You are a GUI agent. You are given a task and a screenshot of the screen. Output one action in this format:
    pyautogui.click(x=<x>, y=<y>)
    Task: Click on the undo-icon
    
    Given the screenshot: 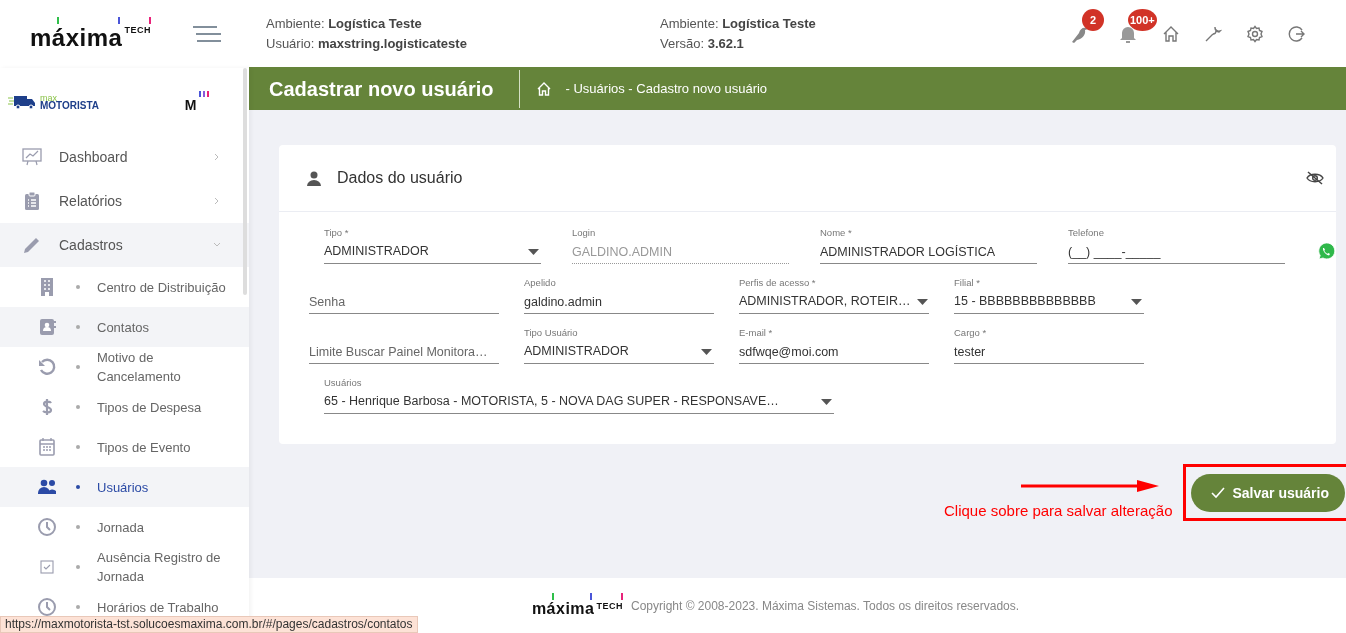 What is the action you would take?
    pyautogui.click(x=47, y=367)
    